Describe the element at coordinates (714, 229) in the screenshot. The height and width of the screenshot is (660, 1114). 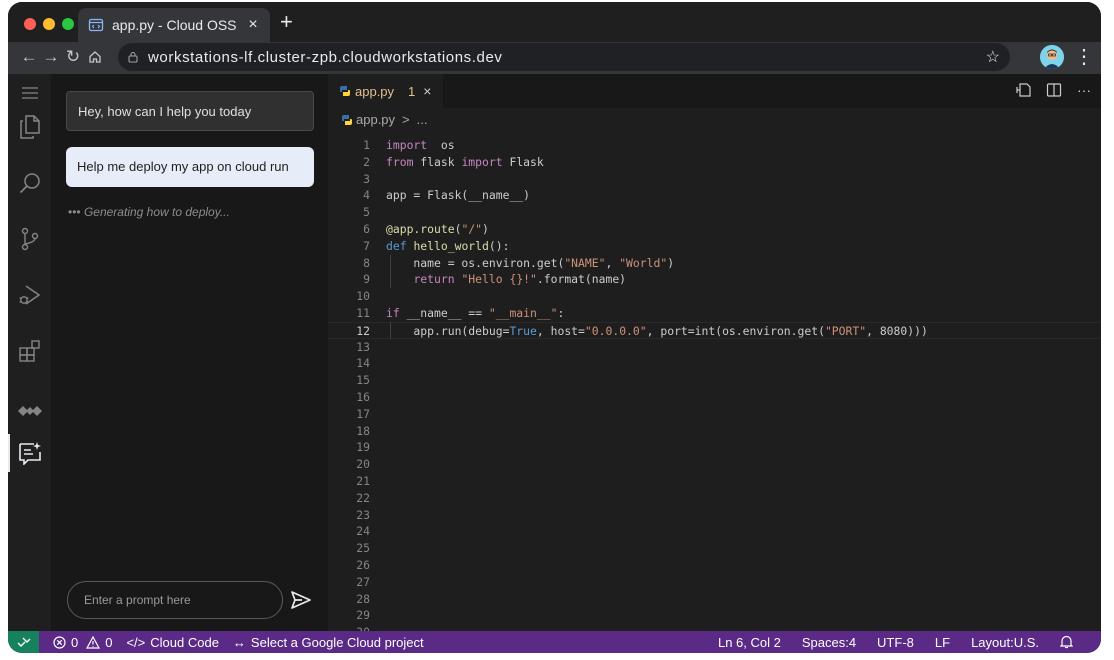
I see `code-line: 6 @app.route("/")` at that location.